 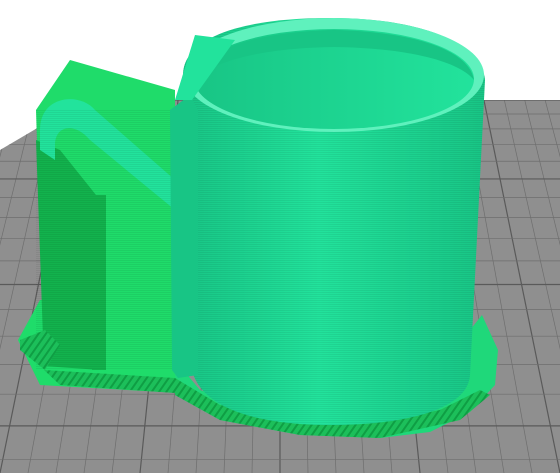 I want to click on clip-layer-lines, so click(x=105, y=240).